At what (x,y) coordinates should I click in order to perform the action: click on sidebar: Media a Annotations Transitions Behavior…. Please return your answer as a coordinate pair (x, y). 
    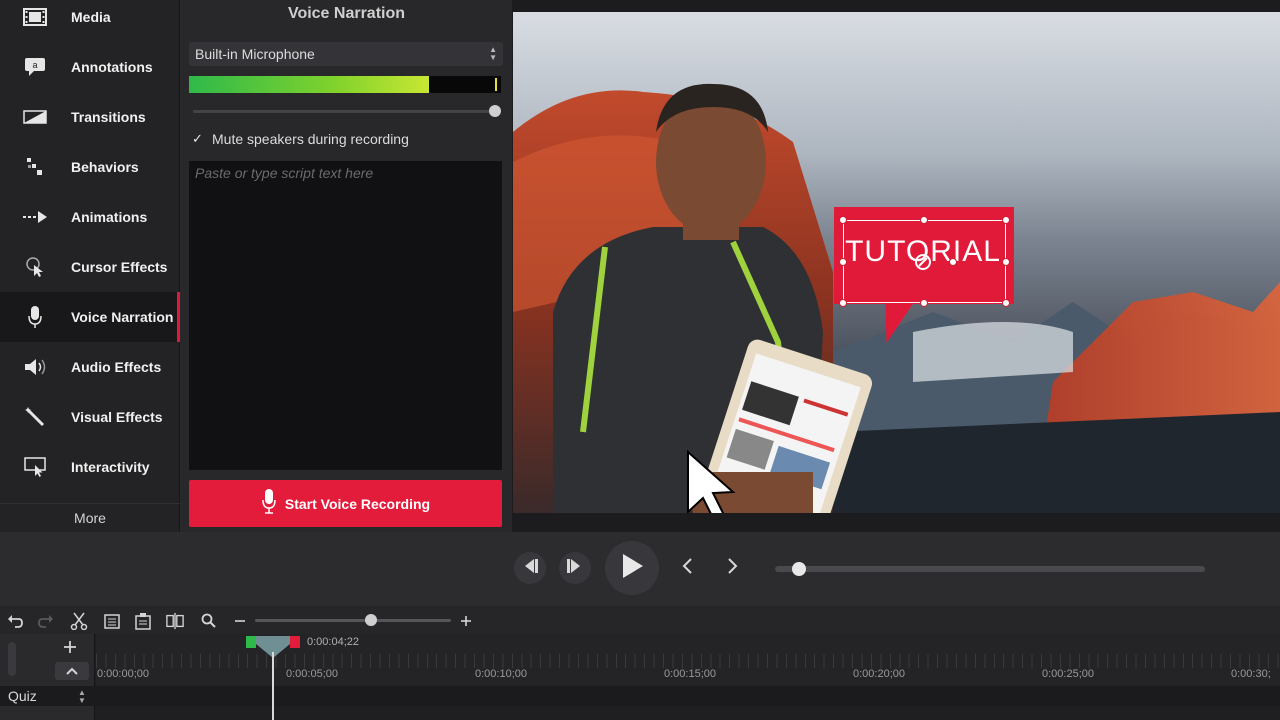
    Looking at the image, I should click on (90, 266).